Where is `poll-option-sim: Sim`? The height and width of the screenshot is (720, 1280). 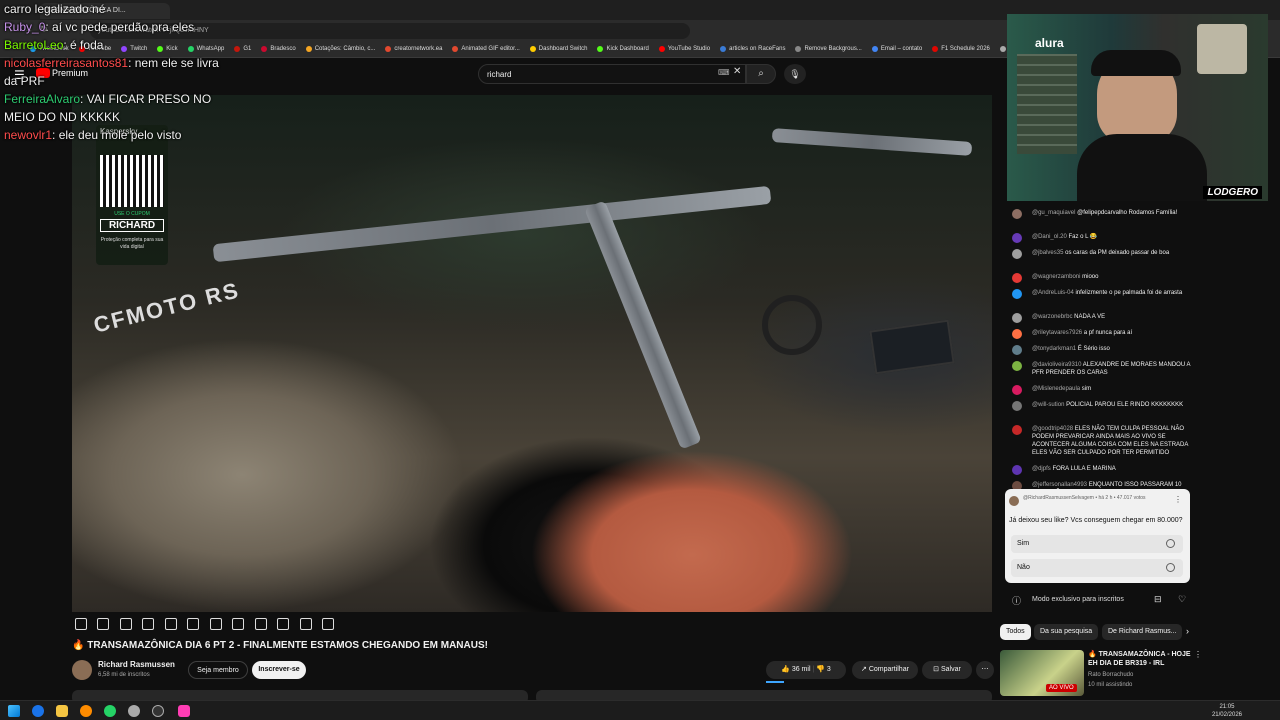
poll-option-sim: Sim is located at coordinates (1097, 544).